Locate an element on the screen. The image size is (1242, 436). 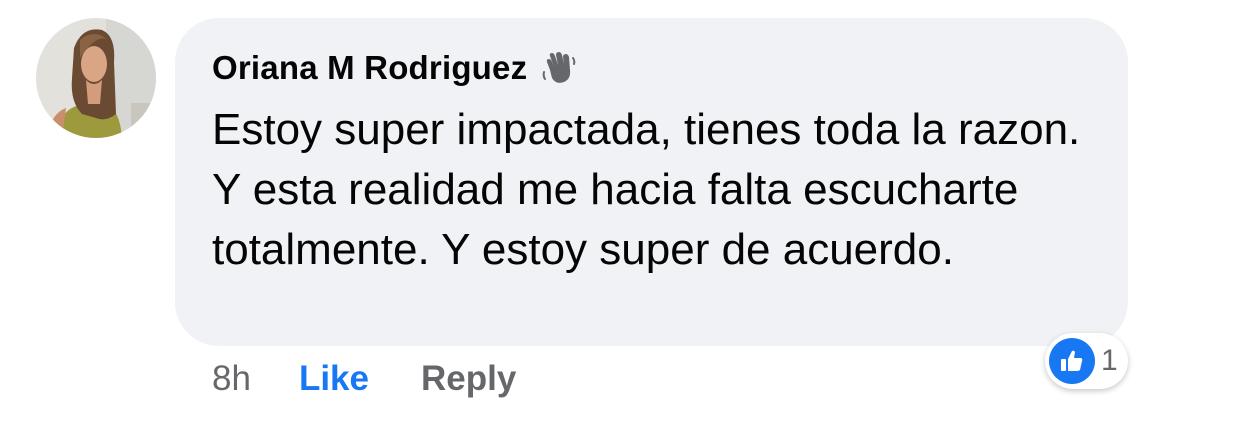
timestamp: 8h is located at coordinates (231, 379).